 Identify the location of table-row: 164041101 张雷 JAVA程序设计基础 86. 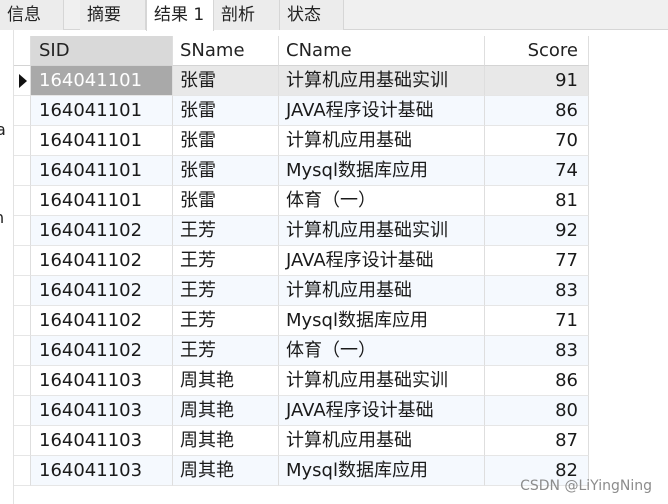
(301, 111).